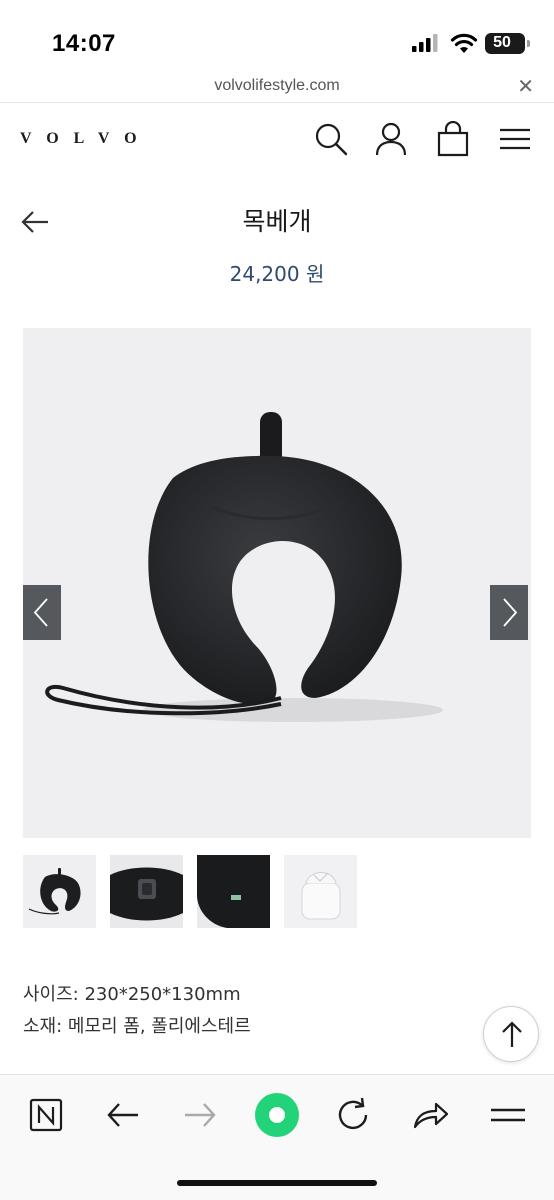 The image size is (554, 1200). I want to click on account-icon, so click(391, 139).